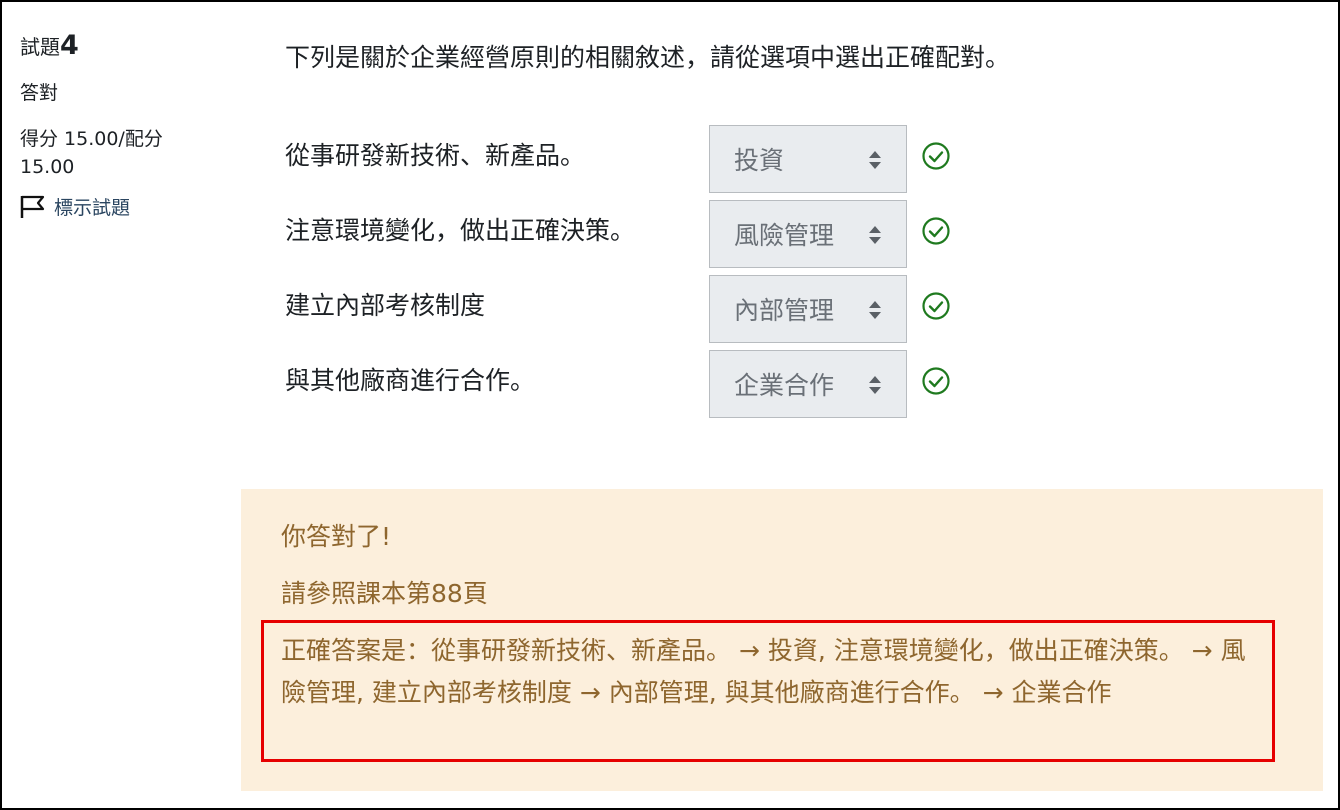 The image size is (1340, 810). I want to click on question-number-value: 4, so click(69, 45).